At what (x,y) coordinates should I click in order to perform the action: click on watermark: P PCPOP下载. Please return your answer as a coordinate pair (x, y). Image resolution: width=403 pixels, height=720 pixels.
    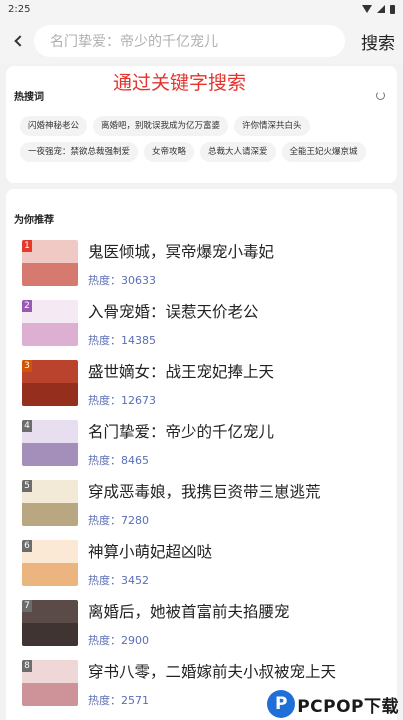
    Looking at the image, I should click on (333, 704).